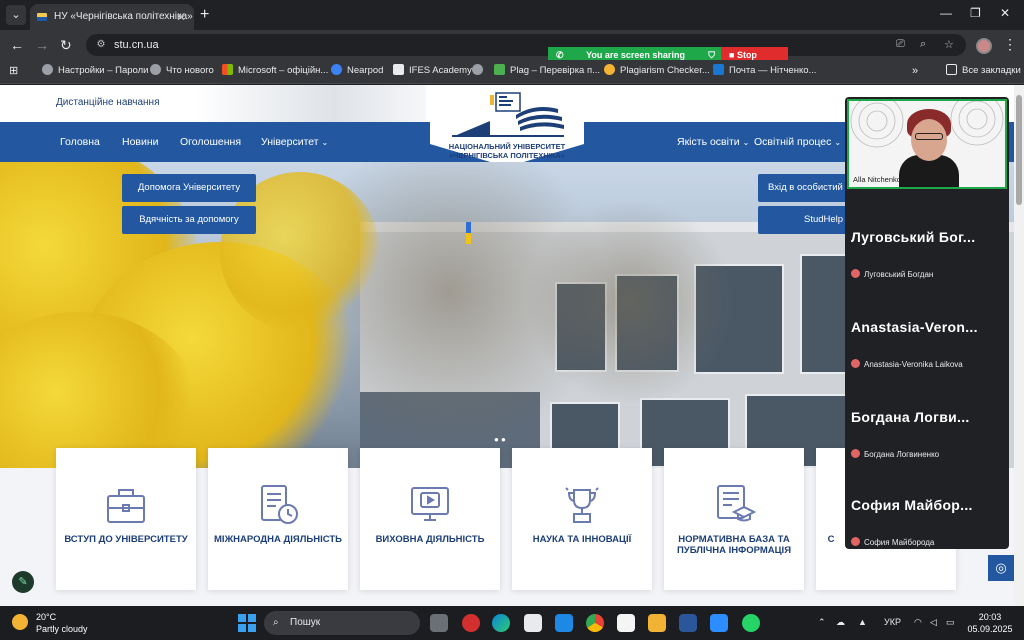  What do you see at coordinates (718, 69) in the screenshot?
I see `mail-icon` at bounding box center [718, 69].